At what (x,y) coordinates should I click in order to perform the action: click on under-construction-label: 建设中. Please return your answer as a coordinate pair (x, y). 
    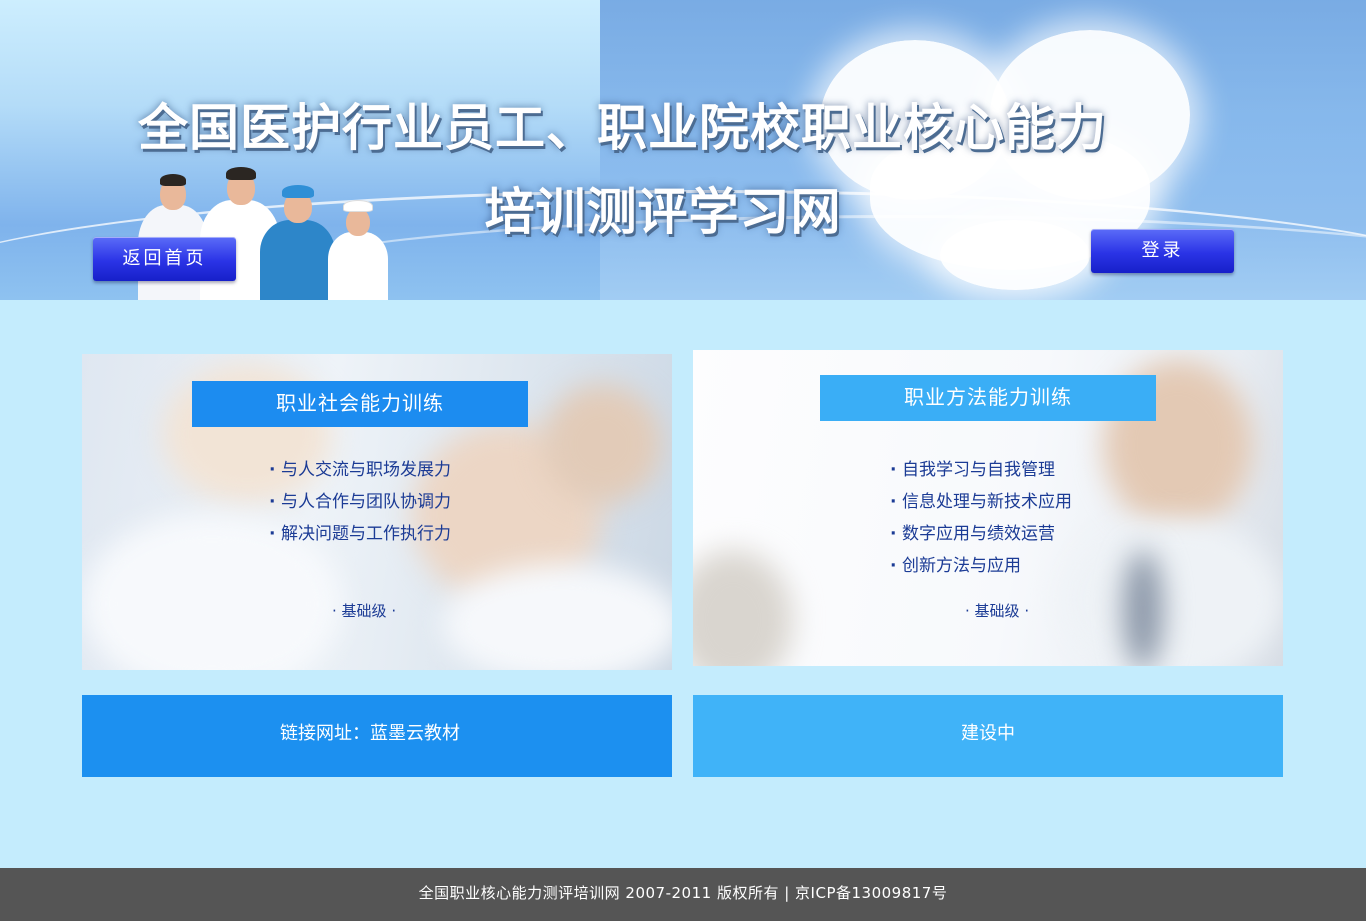
    Looking at the image, I should click on (988, 733).